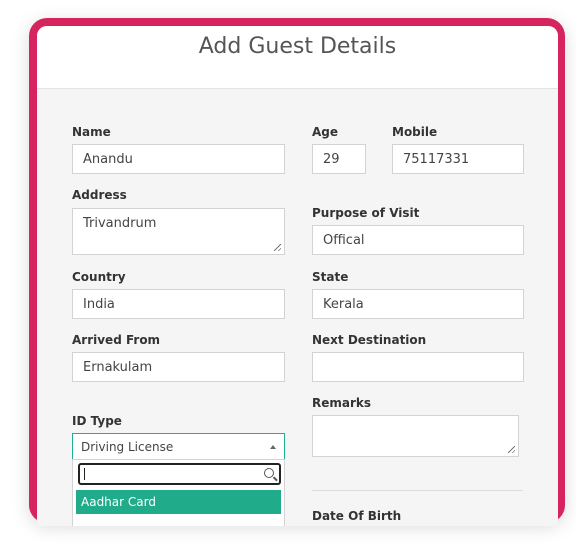 Image resolution: width=576 pixels, height=543 pixels. What do you see at coordinates (436, 159) in the screenshot?
I see `mobile-value: 75117331` at bounding box center [436, 159].